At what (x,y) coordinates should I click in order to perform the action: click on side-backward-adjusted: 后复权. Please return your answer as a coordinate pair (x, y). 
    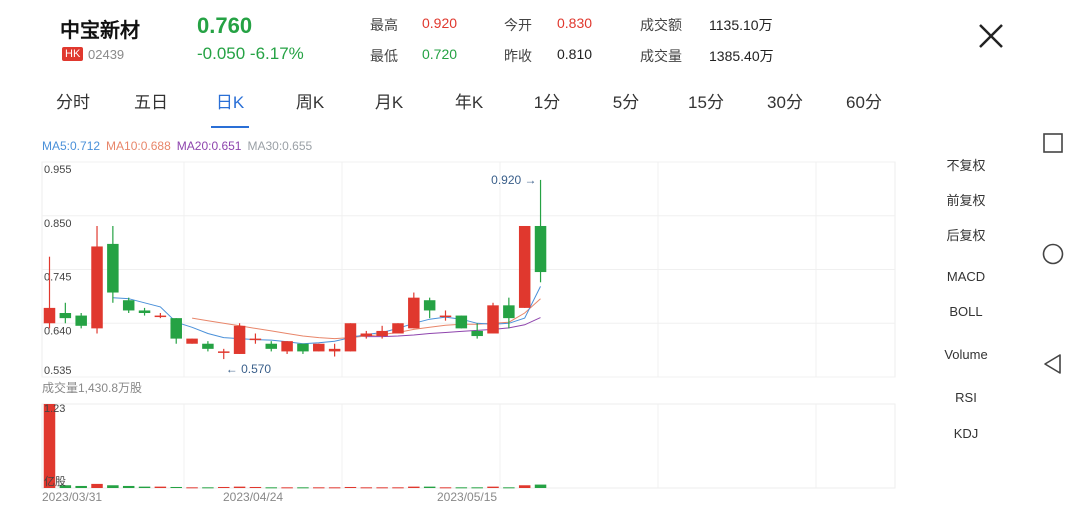
    Looking at the image, I should click on (966, 234).